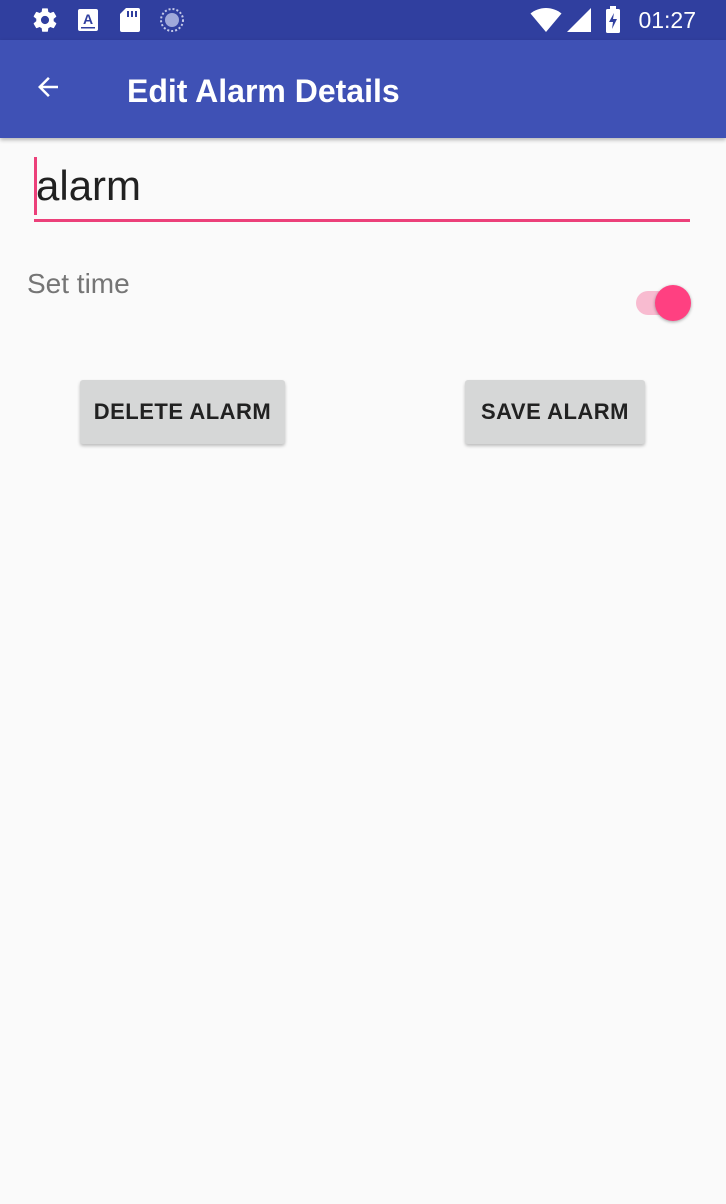  What do you see at coordinates (673, 303) in the screenshot?
I see `switch-thumb` at bounding box center [673, 303].